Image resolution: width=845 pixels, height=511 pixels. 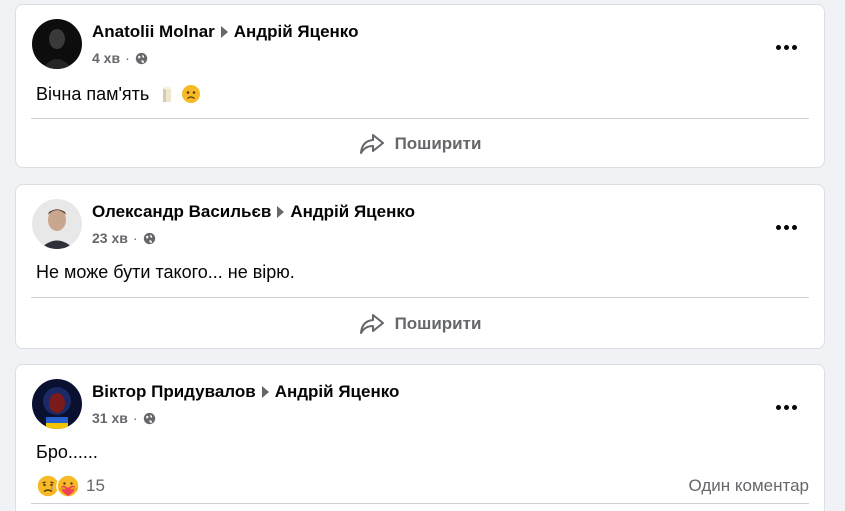 What do you see at coordinates (422, 486) in the screenshot?
I see `reactions-row: 15 Один коментар` at bounding box center [422, 486].